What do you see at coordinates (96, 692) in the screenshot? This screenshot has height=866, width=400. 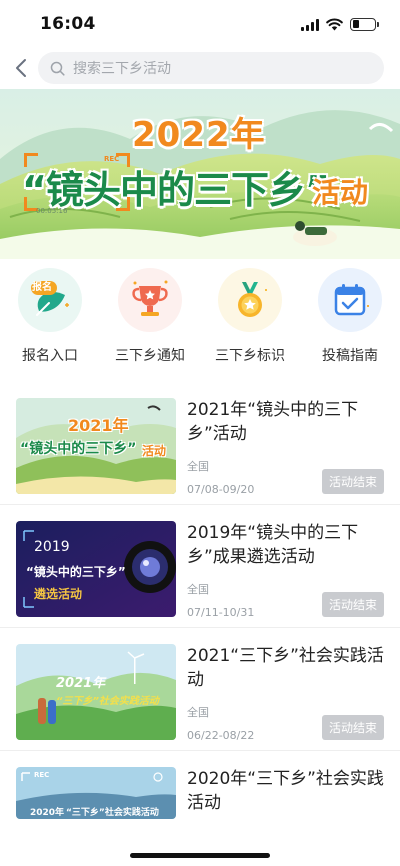 I see `activity-thumbnail: 2021年 “三下乡”社会实践活动` at bounding box center [96, 692].